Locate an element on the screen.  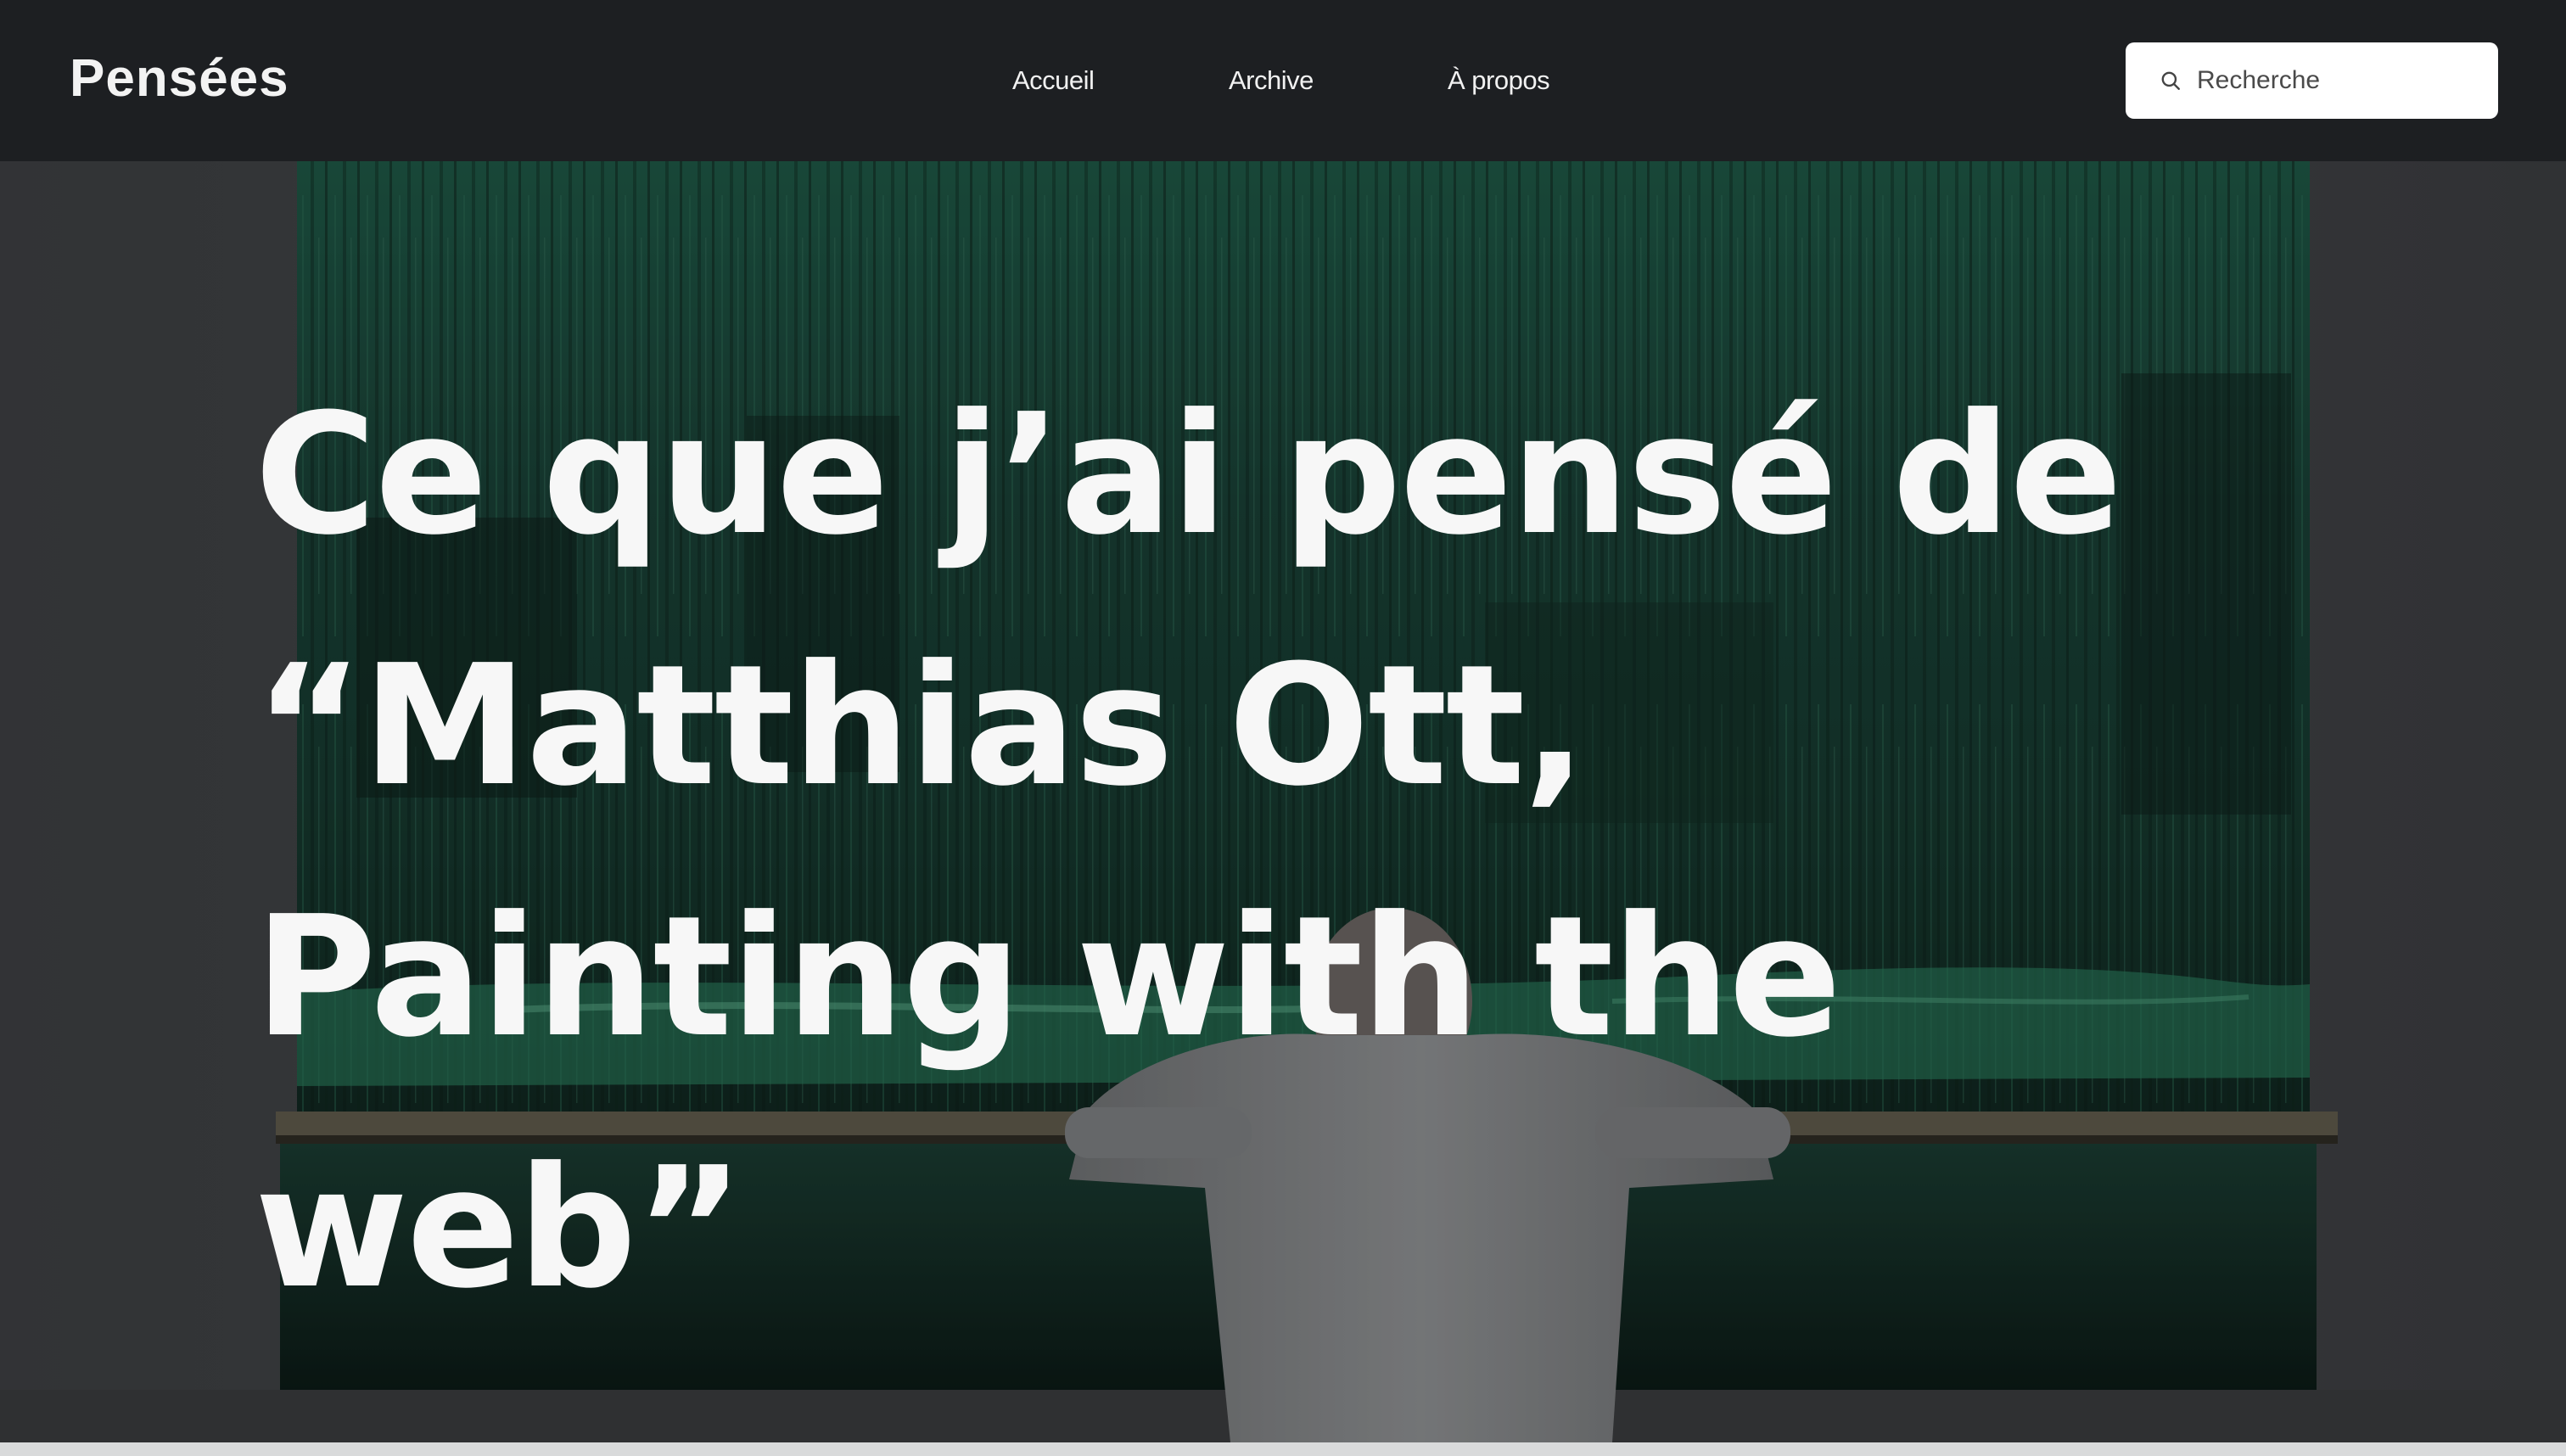
site-header: Pensées Accueil Archive À propos is located at coordinates (1283, 80).